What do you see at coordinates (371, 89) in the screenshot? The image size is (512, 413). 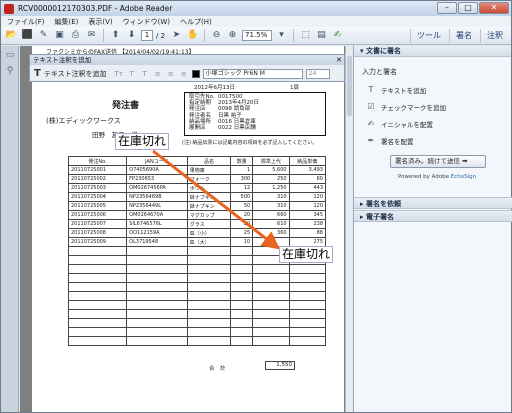 I see `text-icon: T` at bounding box center [371, 89].